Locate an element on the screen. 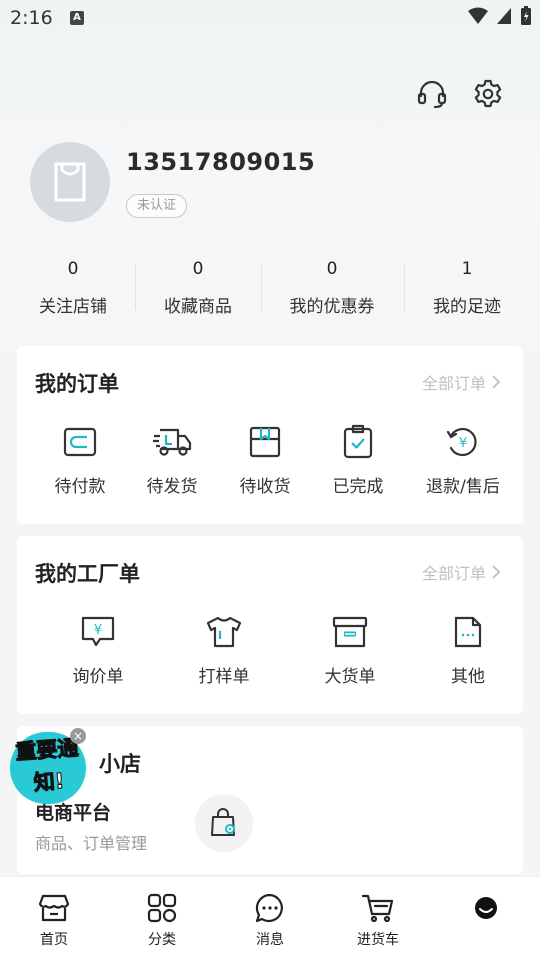 The width and height of the screenshot is (540, 960). orders-title: 我的订单 is located at coordinates (77, 384).